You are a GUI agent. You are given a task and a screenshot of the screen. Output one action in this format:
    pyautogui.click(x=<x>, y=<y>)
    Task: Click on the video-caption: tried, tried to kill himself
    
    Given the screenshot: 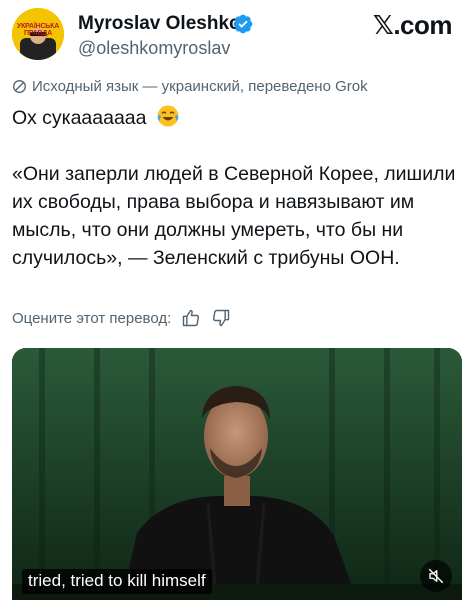 What is the action you would take?
    pyautogui.click(x=117, y=581)
    